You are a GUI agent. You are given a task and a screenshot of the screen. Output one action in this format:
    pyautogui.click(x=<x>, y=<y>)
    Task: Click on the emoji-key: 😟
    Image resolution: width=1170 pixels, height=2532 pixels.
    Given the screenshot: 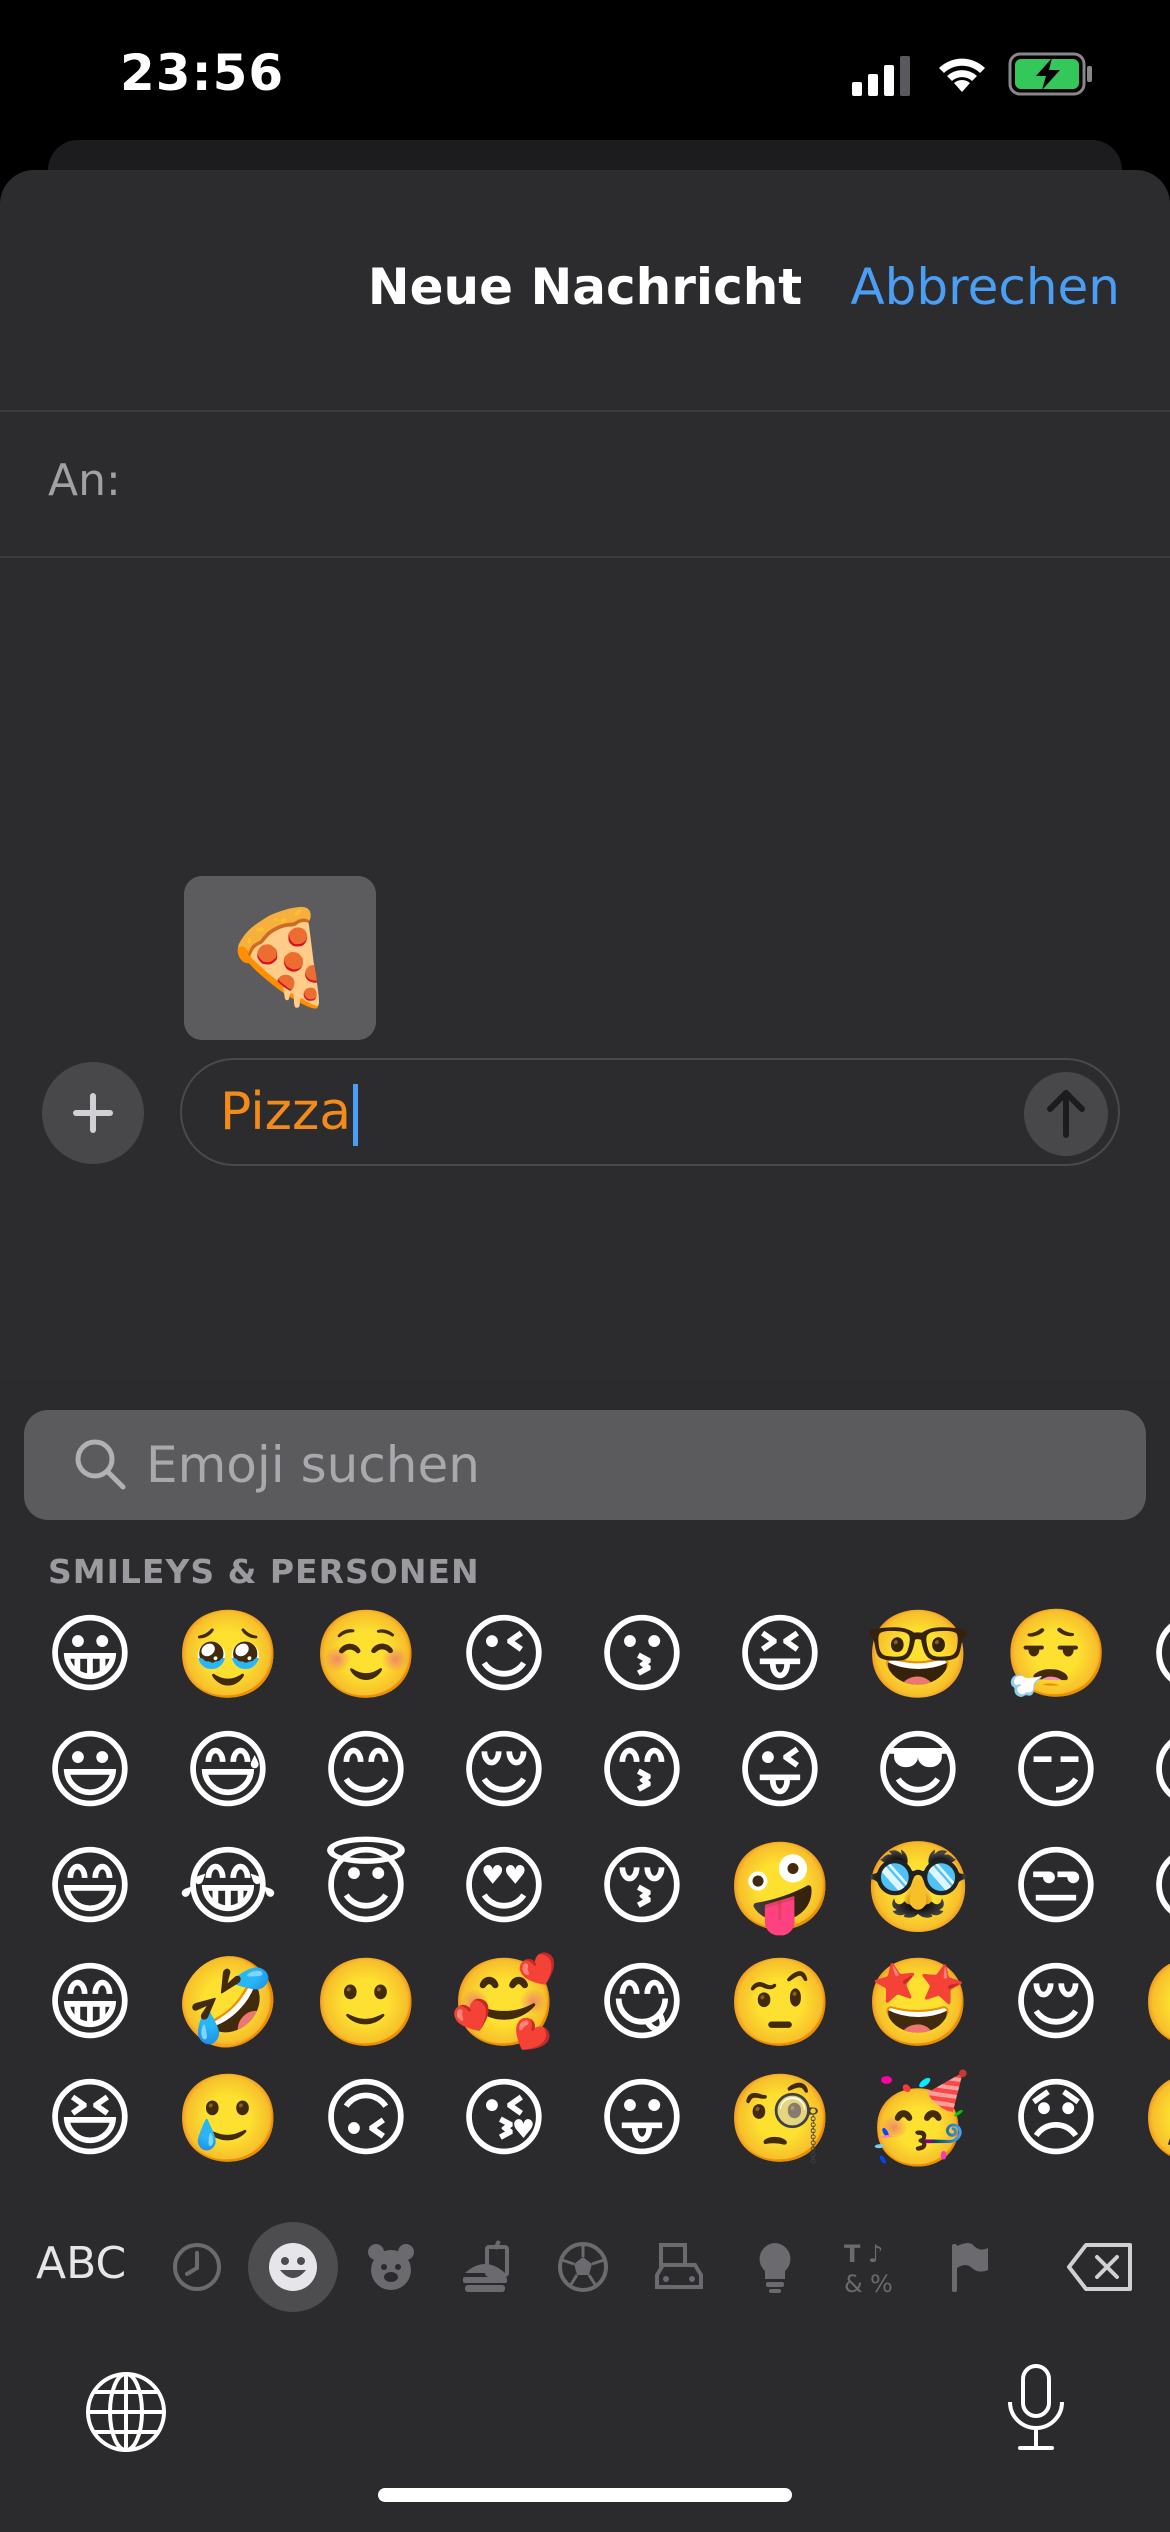 What is the action you would take?
    pyautogui.click(x=1154, y=1771)
    